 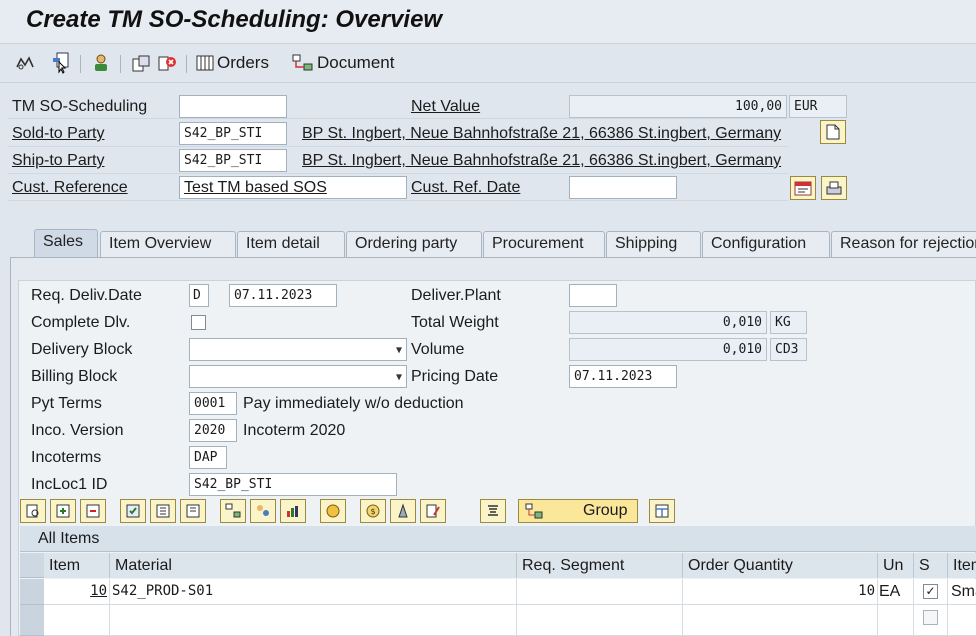 What do you see at coordinates (198, 322) in the screenshot?
I see `complete-dlv-checkbox` at bounding box center [198, 322].